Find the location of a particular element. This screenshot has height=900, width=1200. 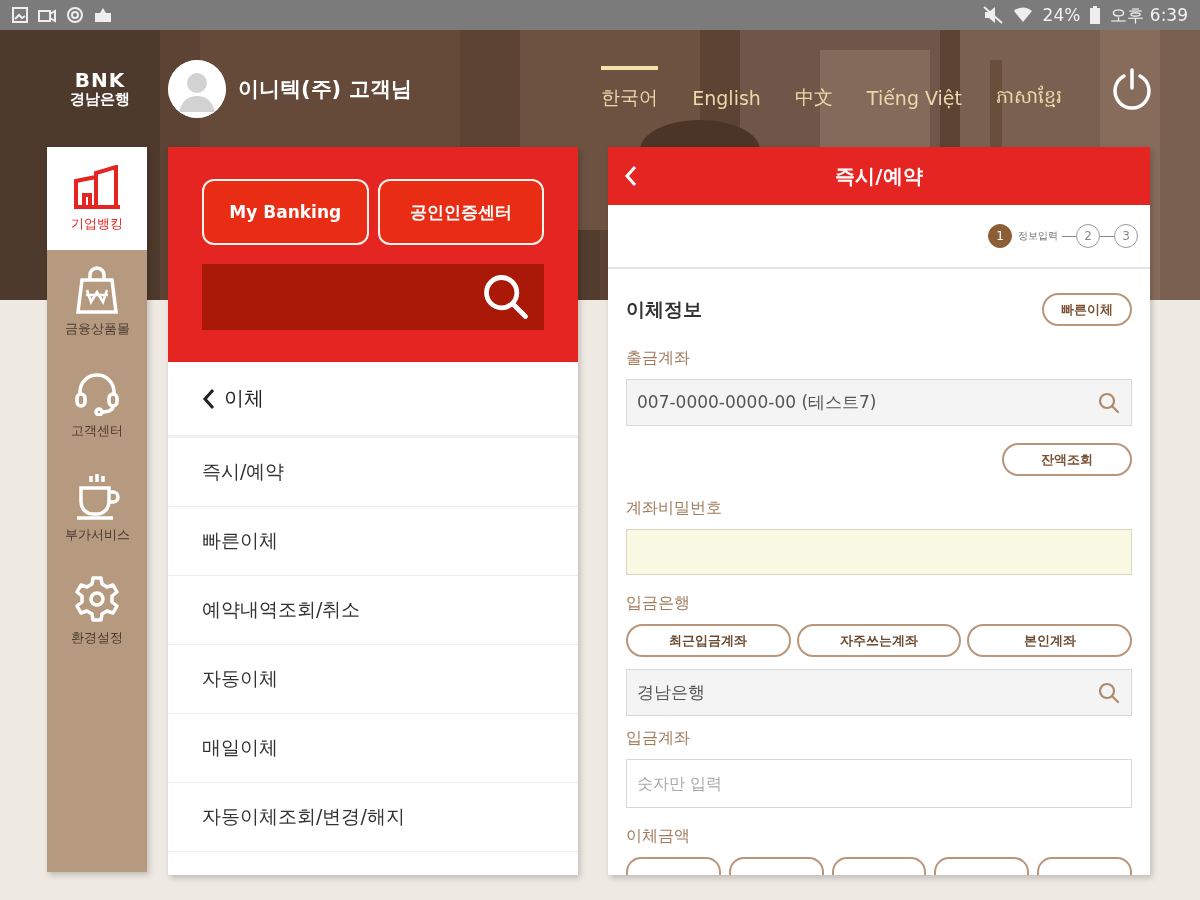

select-field: 007-0000-0000-00 (테스트7) is located at coordinates (879, 402).